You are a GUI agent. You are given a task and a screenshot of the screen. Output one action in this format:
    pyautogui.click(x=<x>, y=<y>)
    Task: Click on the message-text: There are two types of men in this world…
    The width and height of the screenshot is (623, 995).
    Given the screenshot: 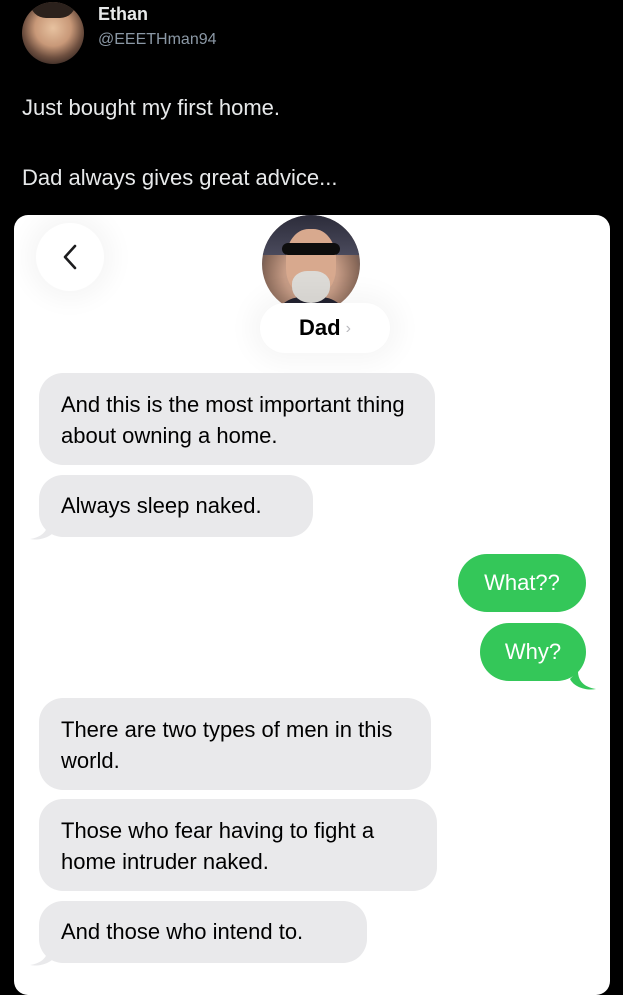 What is the action you would take?
    pyautogui.click(x=227, y=745)
    